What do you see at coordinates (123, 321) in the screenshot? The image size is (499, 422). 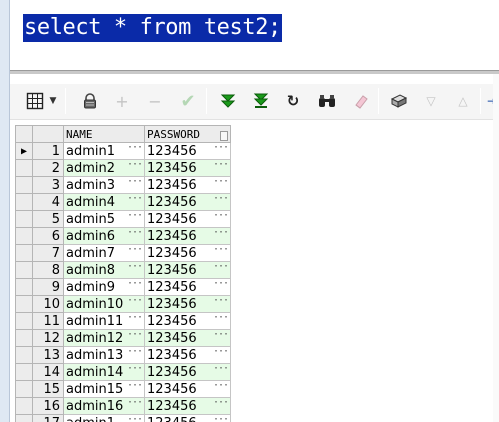 I see `table-row: 11 admin11 ··· 123456 ···` at bounding box center [123, 321].